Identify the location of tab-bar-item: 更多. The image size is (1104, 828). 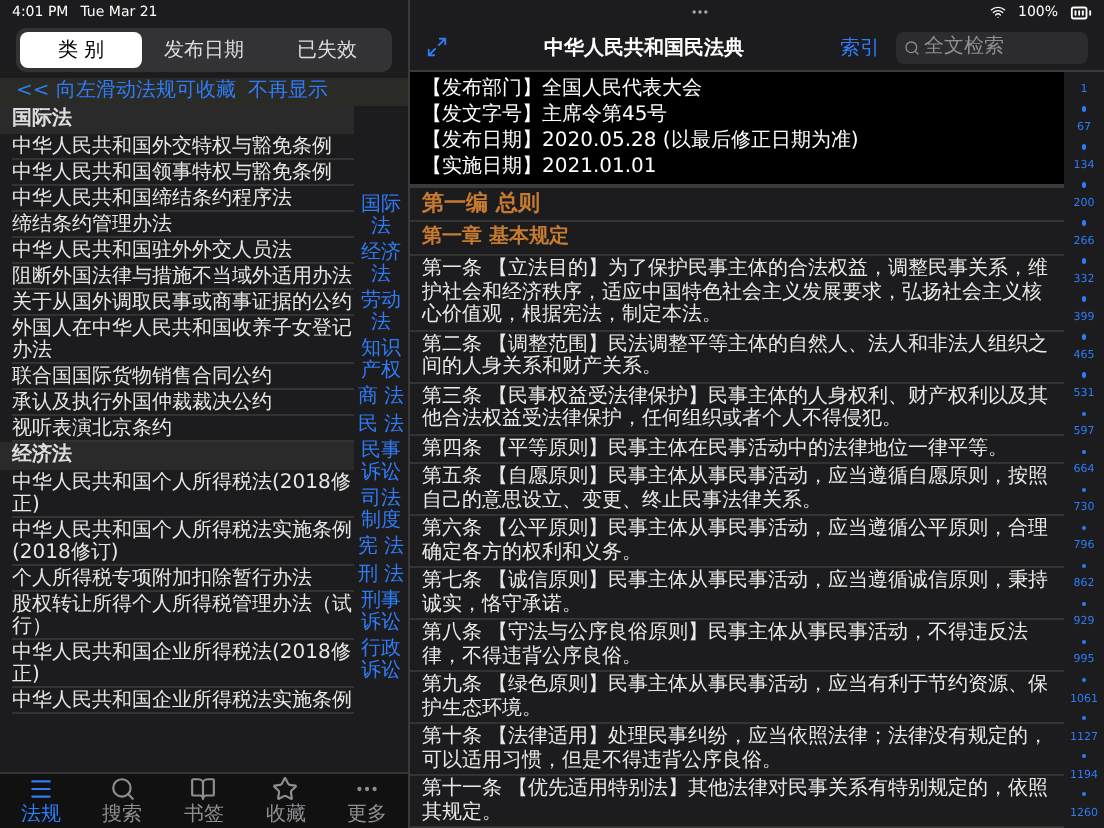
(367, 801).